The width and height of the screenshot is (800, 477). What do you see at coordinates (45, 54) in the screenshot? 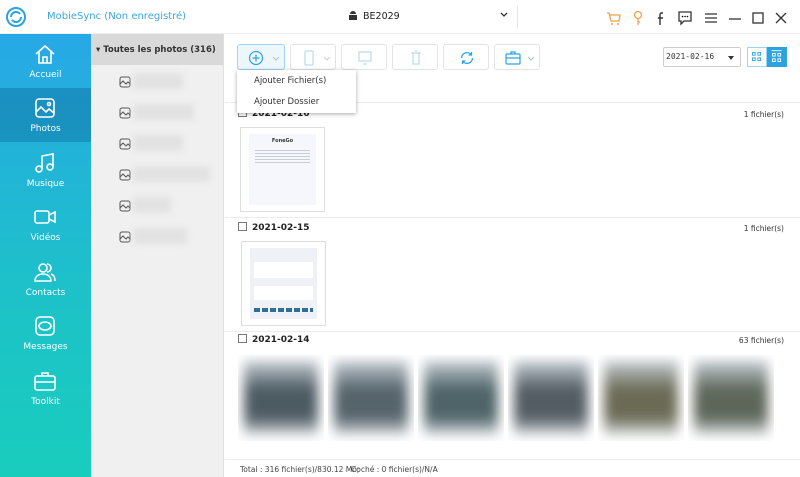
I see `home-icon` at bounding box center [45, 54].